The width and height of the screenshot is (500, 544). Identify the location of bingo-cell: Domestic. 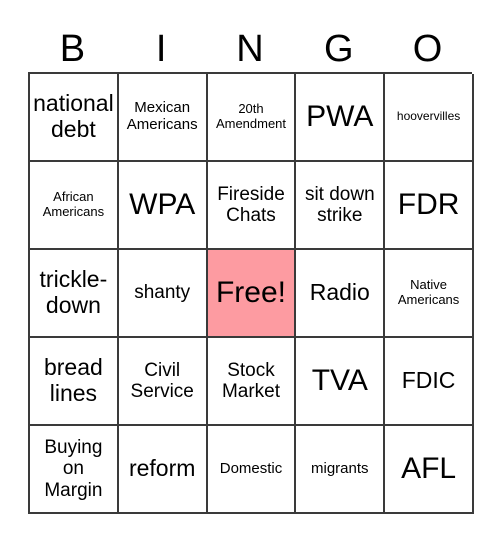
(252, 470).